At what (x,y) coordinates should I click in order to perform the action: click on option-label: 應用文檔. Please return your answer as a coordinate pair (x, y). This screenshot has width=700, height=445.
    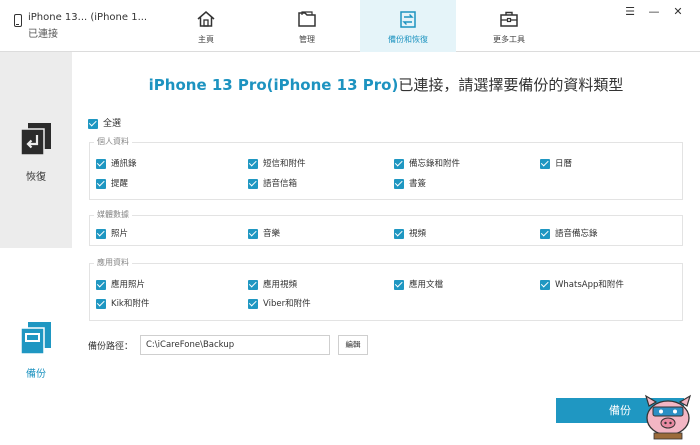
    Looking at the image, I should click on (426, 285).